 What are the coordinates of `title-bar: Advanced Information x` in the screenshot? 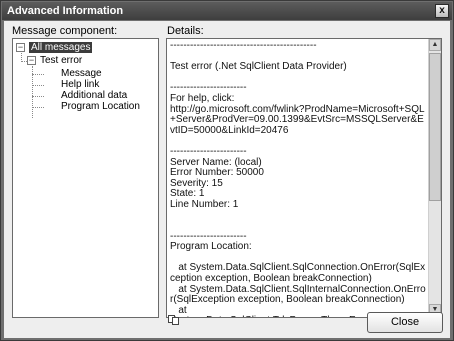 It's located at (227, 11).